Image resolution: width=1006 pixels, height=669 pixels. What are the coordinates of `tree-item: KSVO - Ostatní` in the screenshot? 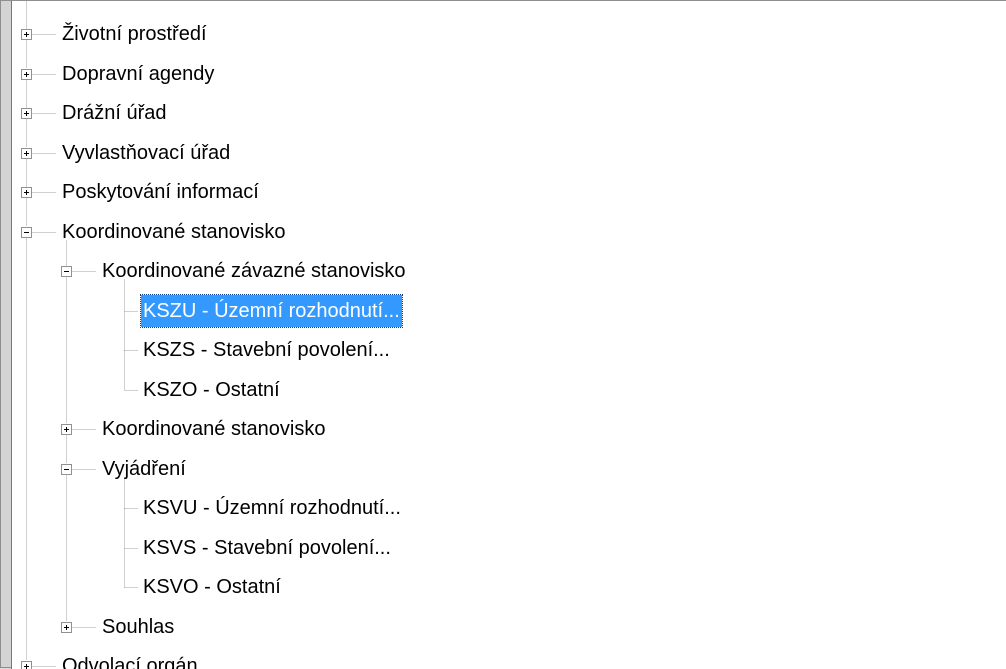 It's located at (212, 587).